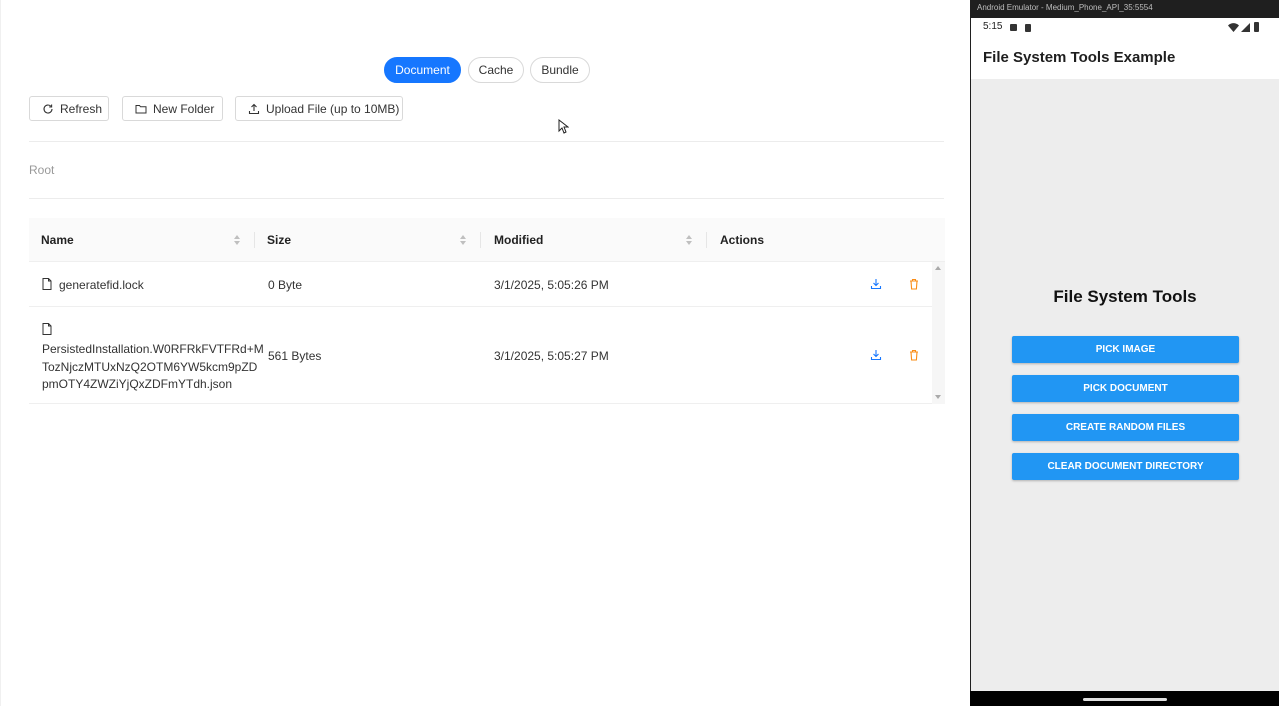  Describe the element at coordinates (295, 356) in the screenshot. I see `file-size: 561 Bytes` at that location.